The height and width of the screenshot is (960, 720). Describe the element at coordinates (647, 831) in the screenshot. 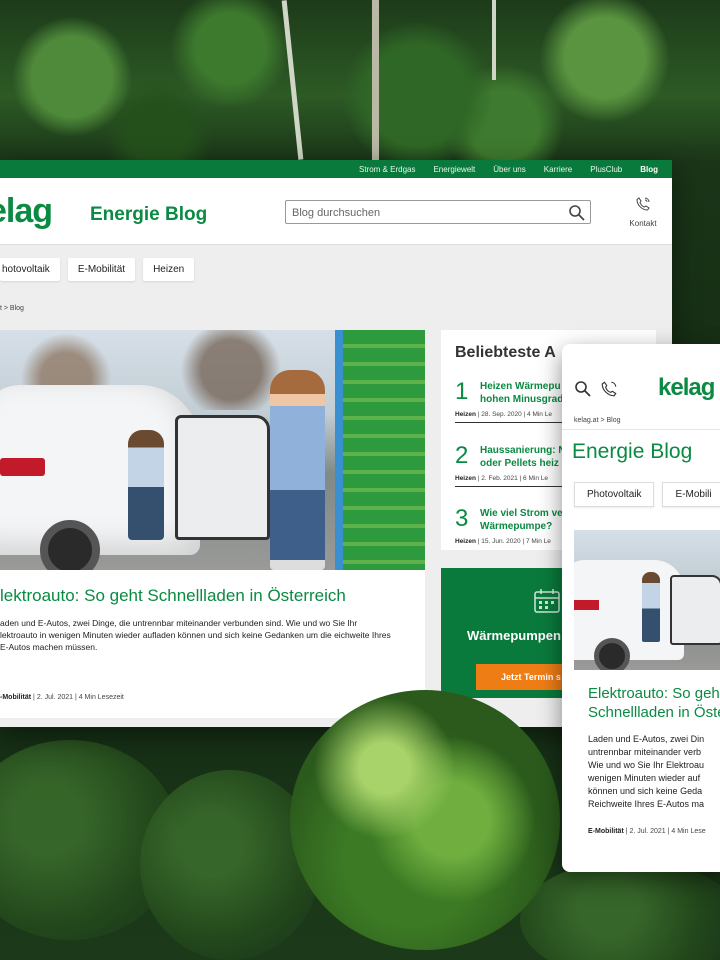

I see `article-meta: E-Mobilität | 2. Jul. 2021 | 4 Min Lese` at that location.